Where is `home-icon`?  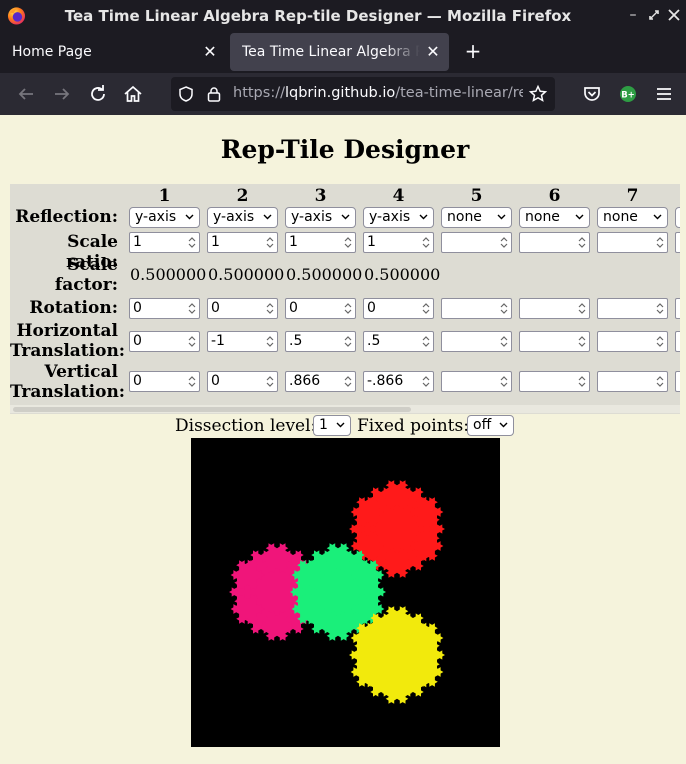
home-icon is located at coordinates (133, 94).